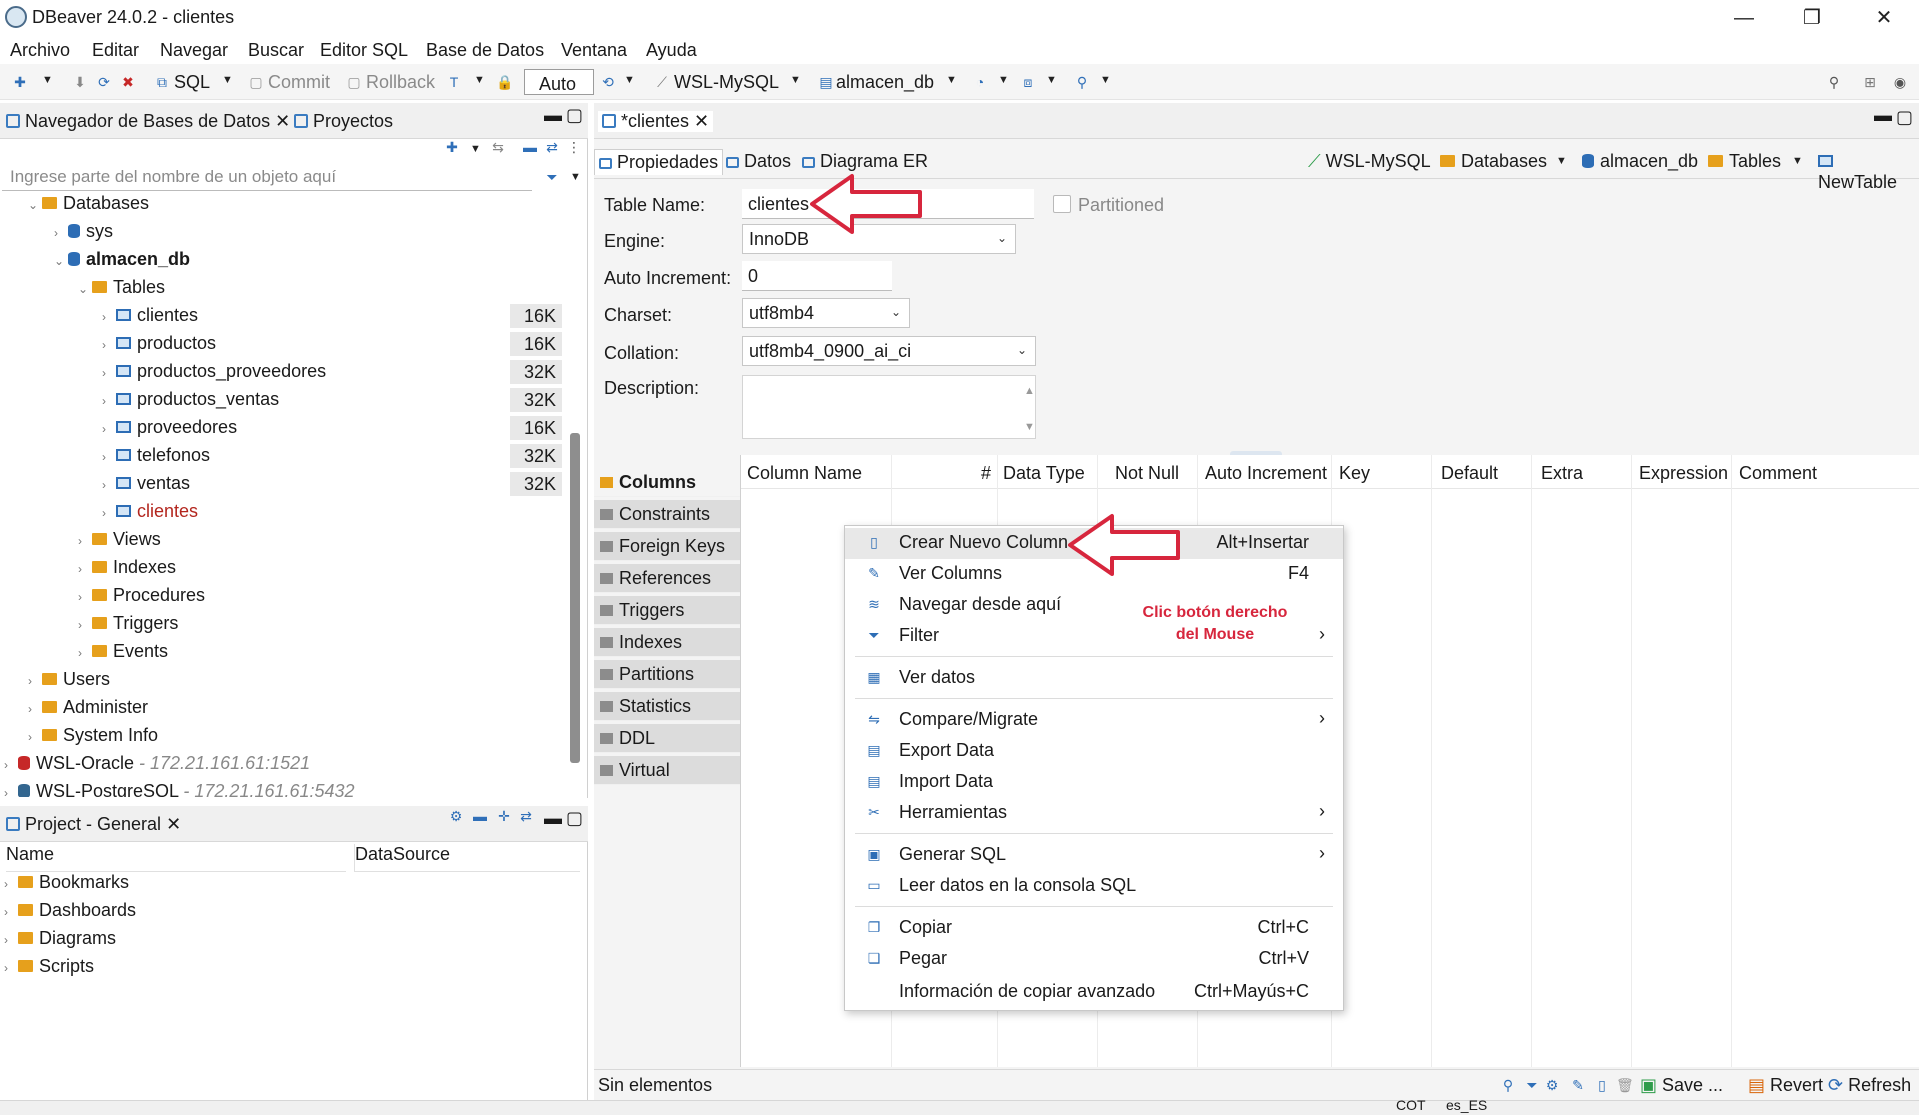 This screenshot has width=1919, height=1115. I want to click on revert-button: ▤ Revert, so click(1785, 1085).